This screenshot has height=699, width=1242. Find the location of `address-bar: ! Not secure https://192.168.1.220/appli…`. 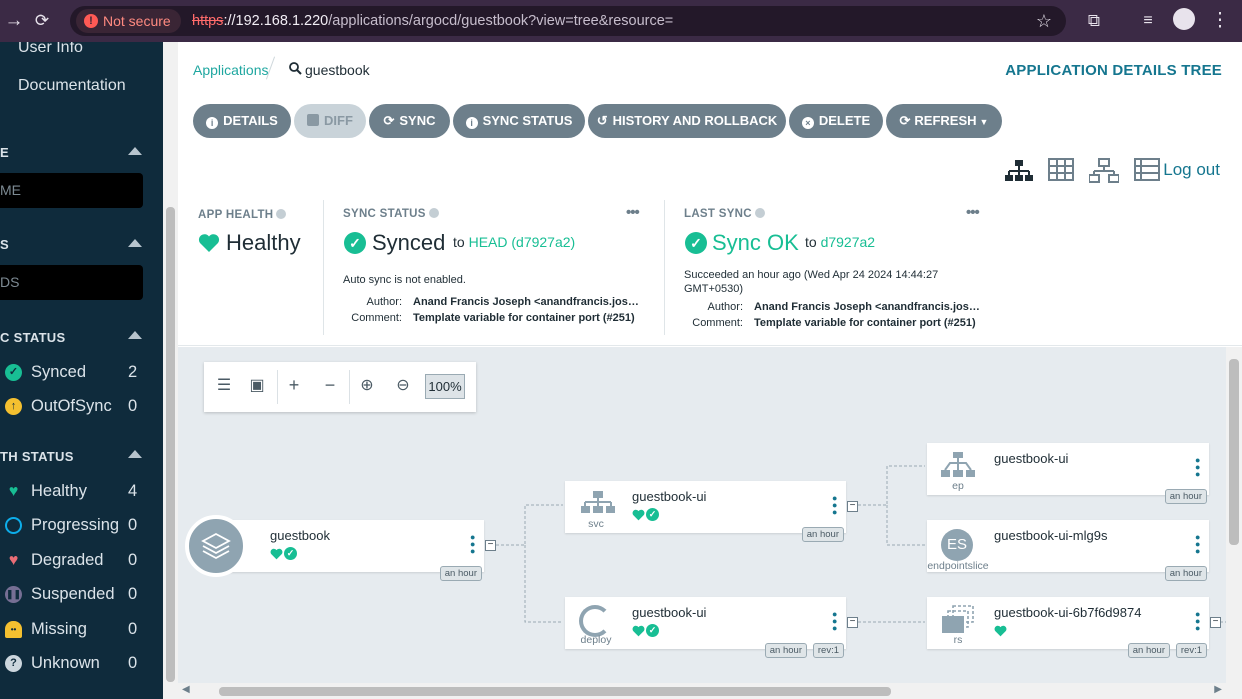

address-bar: ! Not secure https://192.168.1.220/appli… is located at coordinates (568, 21).